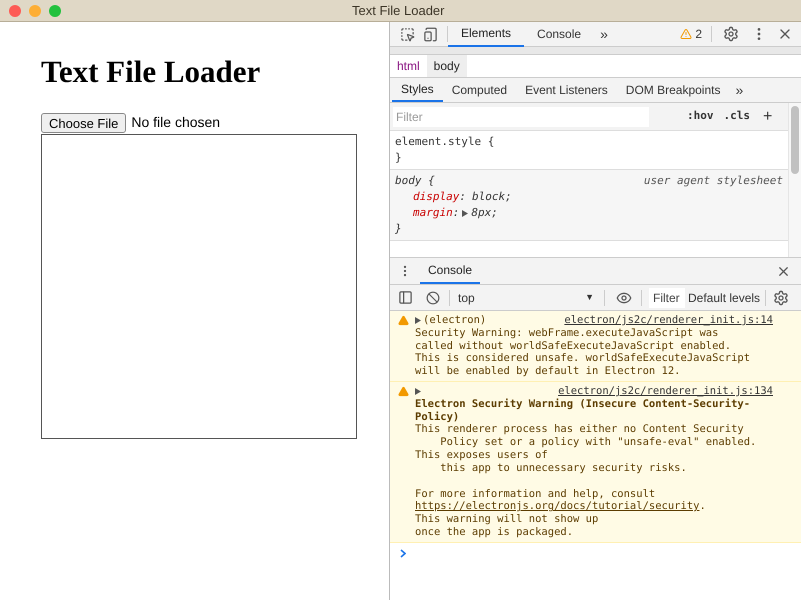 The width and height of the screenshot is (801, 600). I want to click on message-text: This is considered unsafe. worldSafeExecuteJavaScript, so click(583, 359).